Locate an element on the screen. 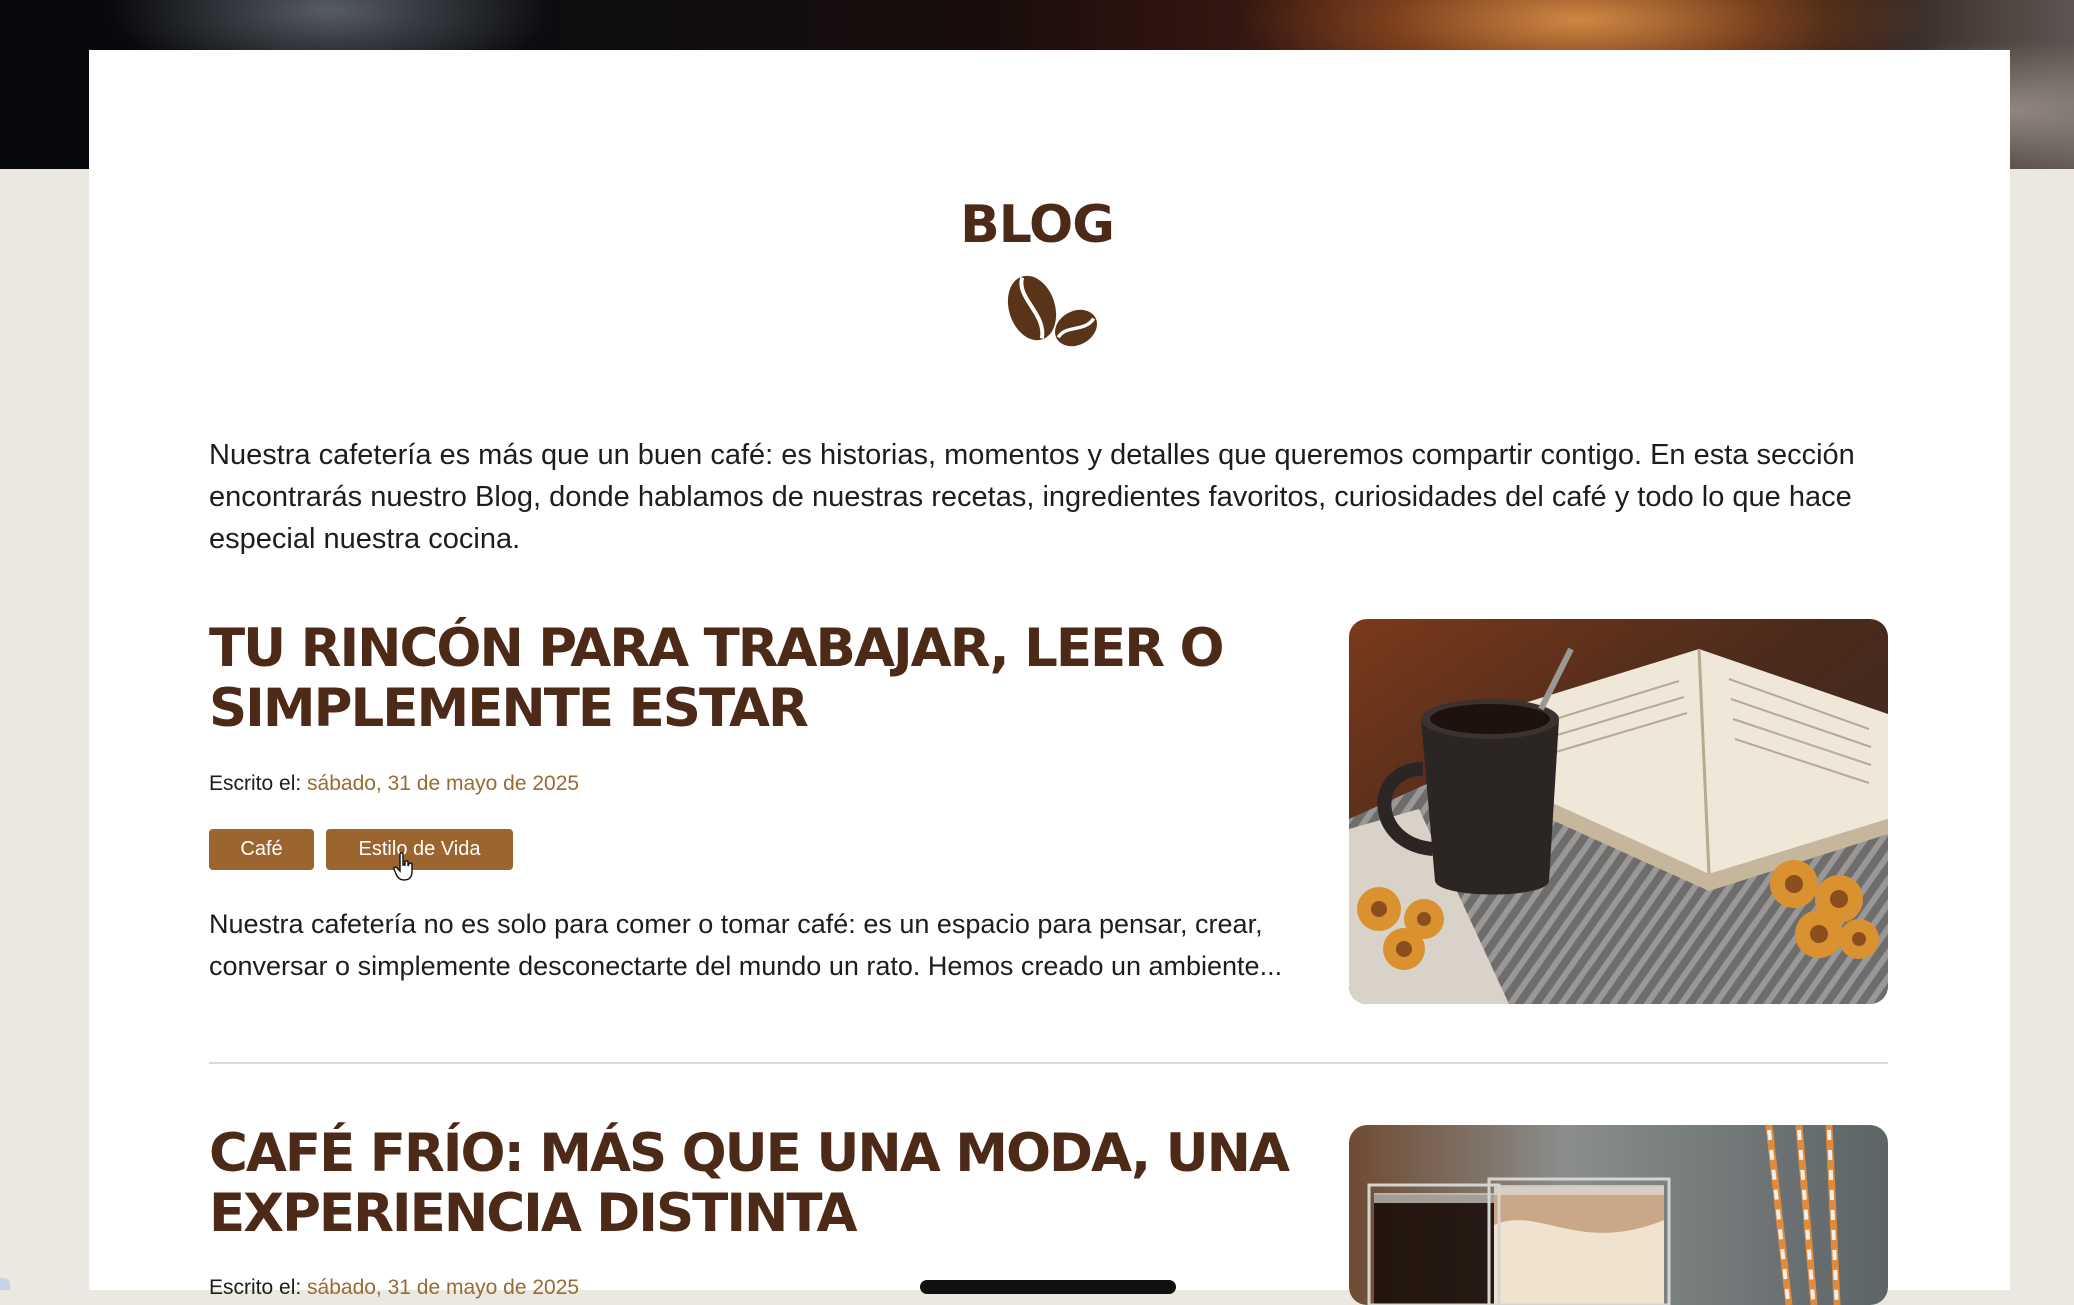 This screenshot has width=2074, height=1305. tag-cafe: Café is located at coordinates (261, 849).